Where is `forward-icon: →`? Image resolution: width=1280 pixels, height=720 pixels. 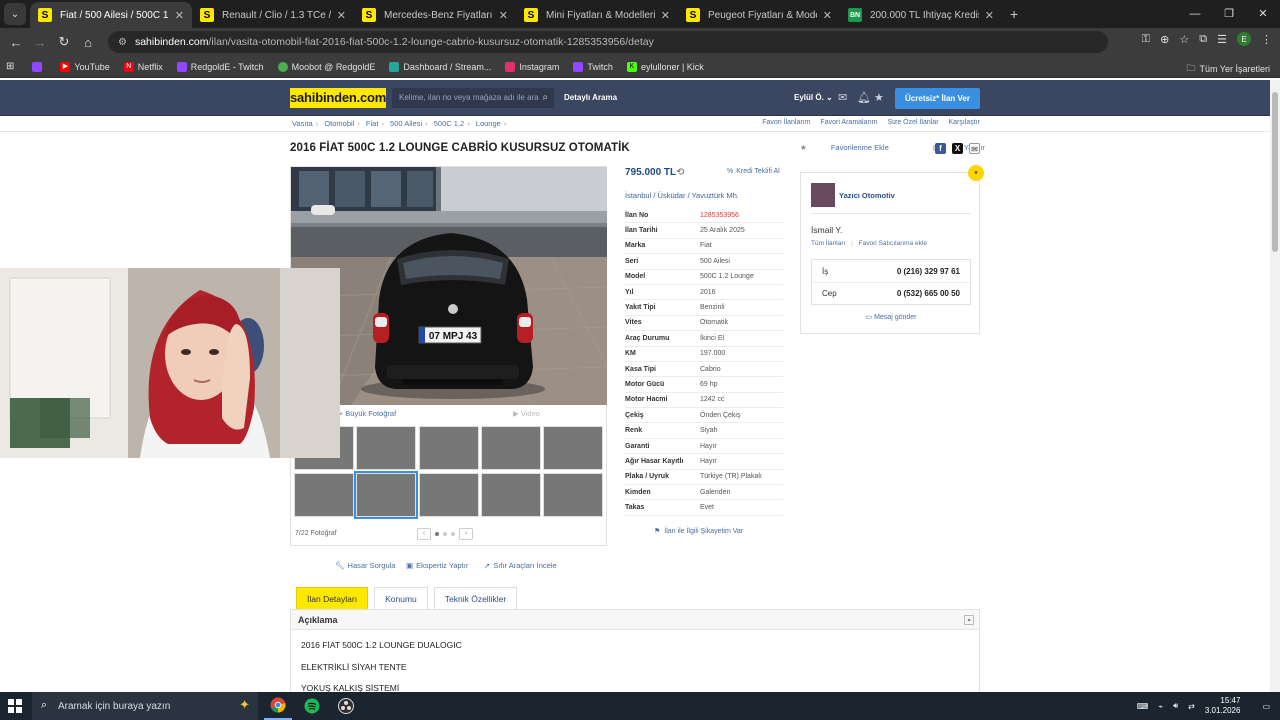 forward-icon: → is located at coordinates (40, 42).